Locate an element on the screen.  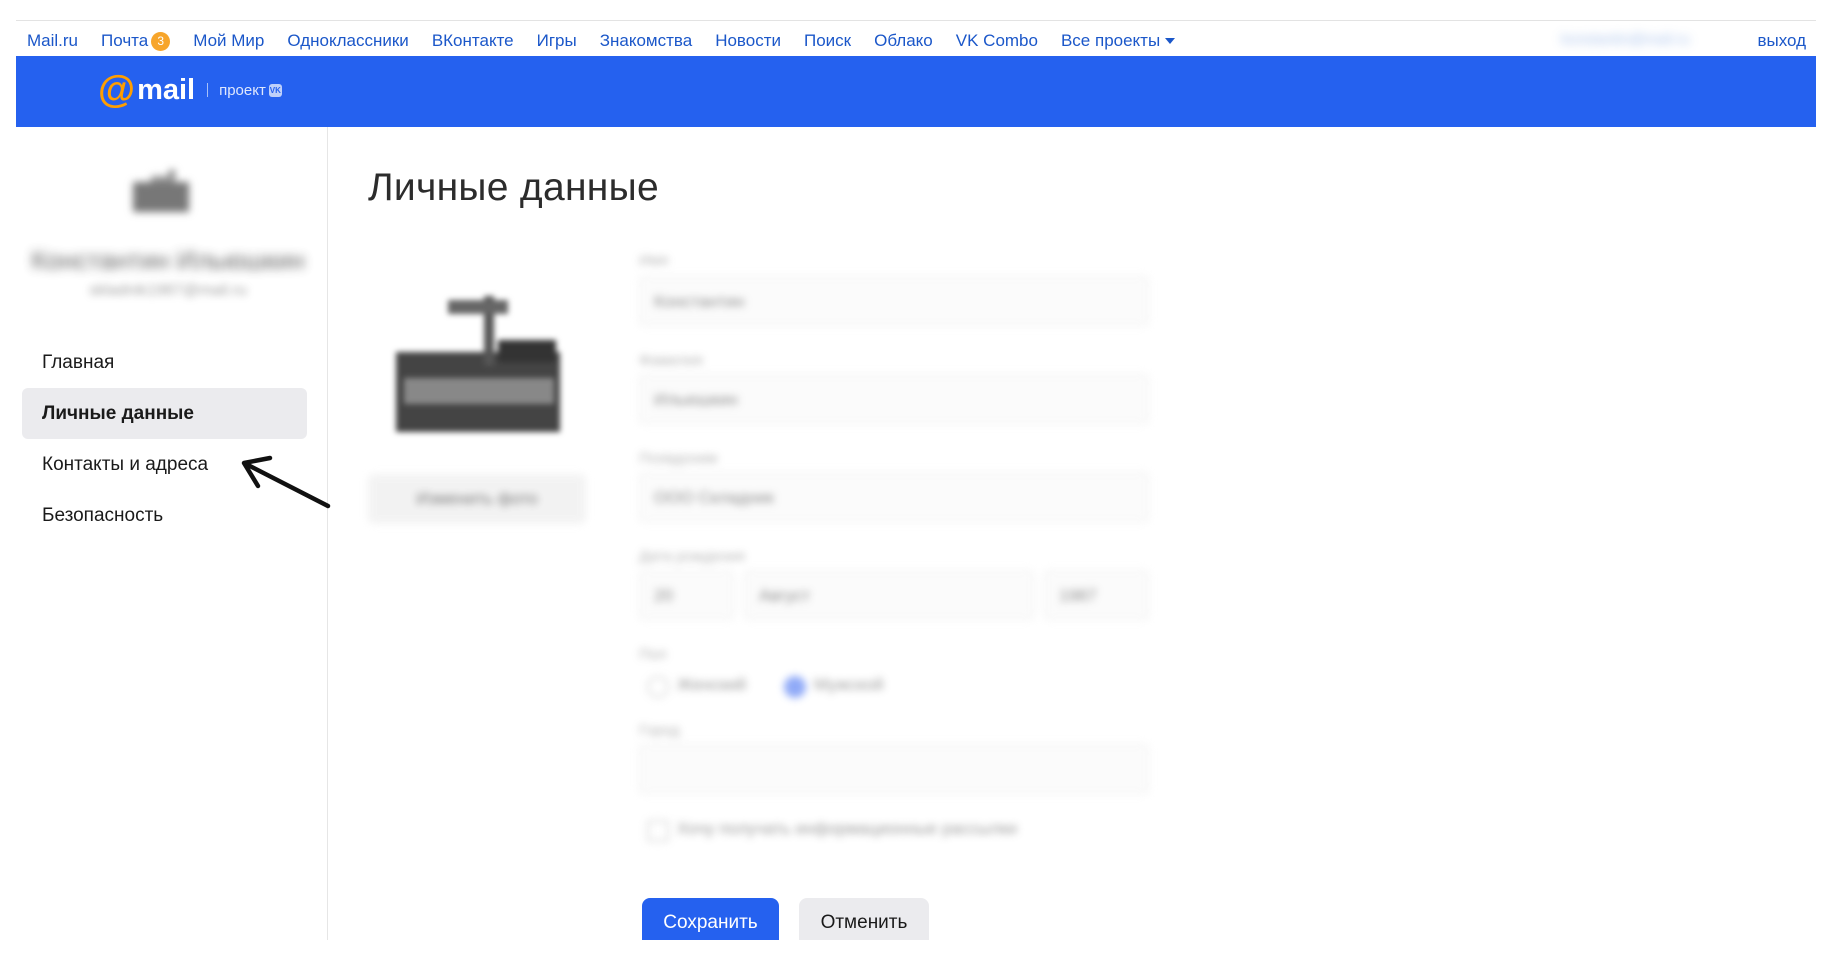
newsletter-checkbox is located at coordinates (658, 831).